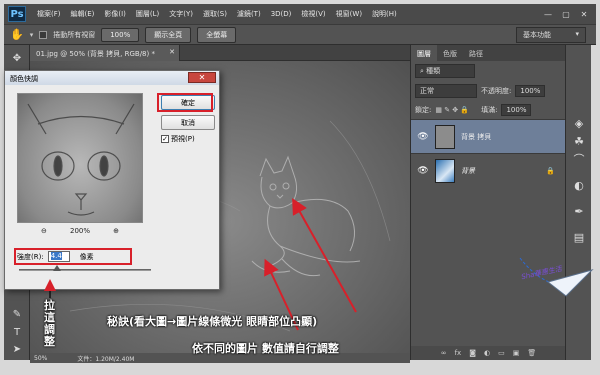  I want to click on tip-annotation: 秘訣(看大圖→圖片線條微光 眼睛部位凸顯), so click(212, 321).